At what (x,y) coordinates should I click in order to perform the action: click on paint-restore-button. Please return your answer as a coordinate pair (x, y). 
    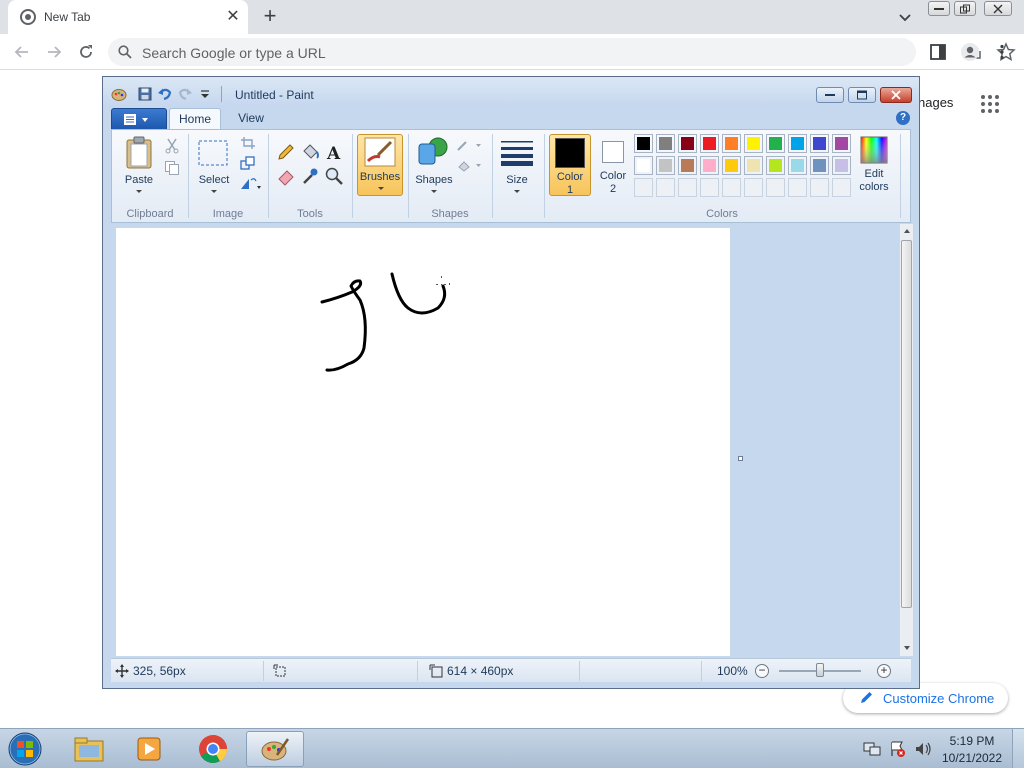
    Looking at the image, I should click on (862, 95).